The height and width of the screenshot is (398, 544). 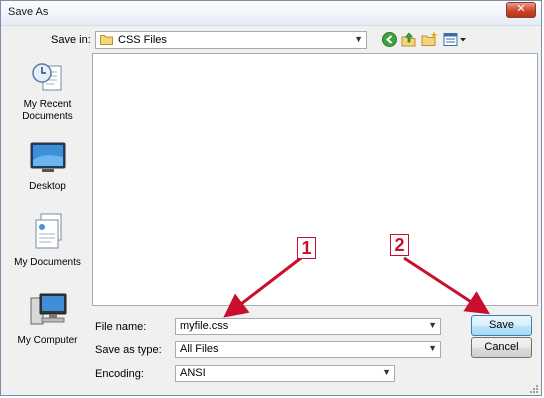 What do you see at coordinates (28, 12) in the screenshot?
I see `window-title: Save As` at bounding box center [28, 12].